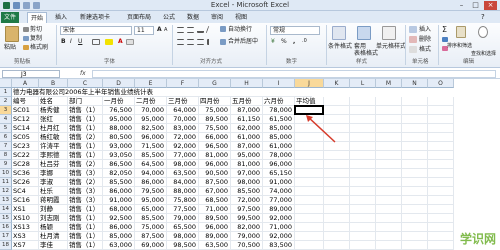 This screenshot has width=500, height=250. I want to click on table-cell: XS1, so click(25, 209).